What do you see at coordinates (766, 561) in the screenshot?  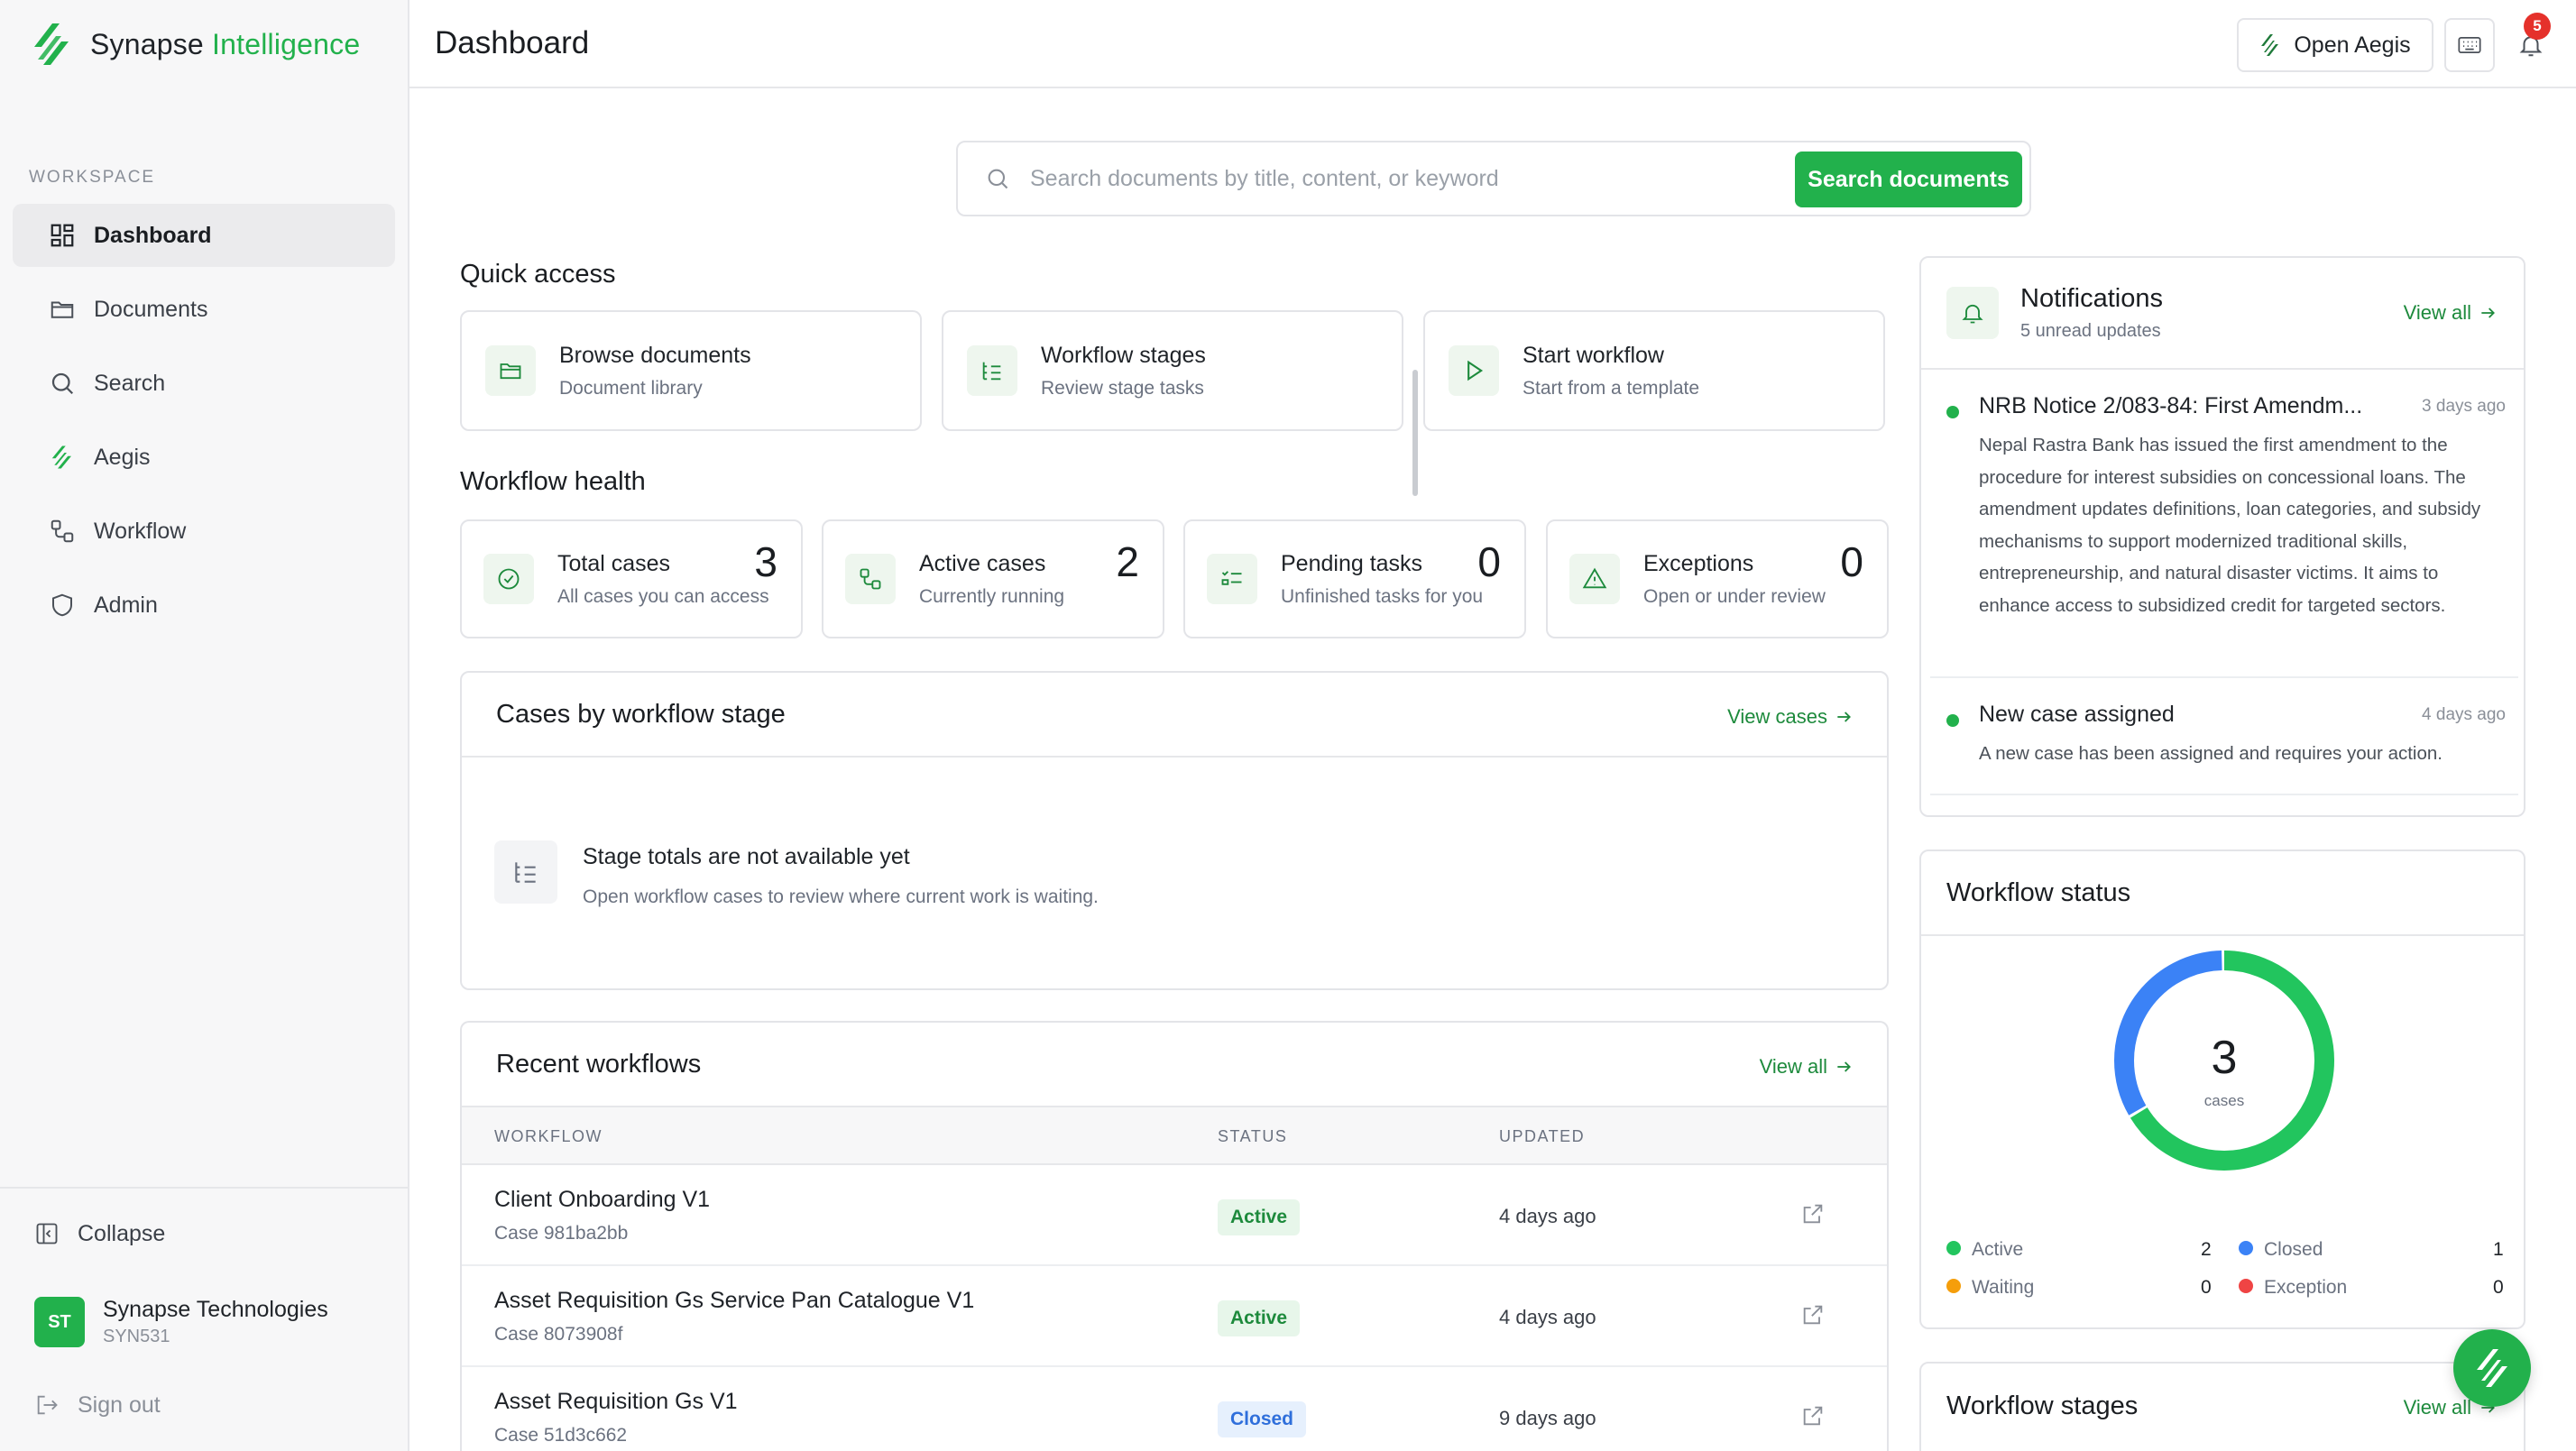 I see `card-count: 3` at bounding box center [766, 561].